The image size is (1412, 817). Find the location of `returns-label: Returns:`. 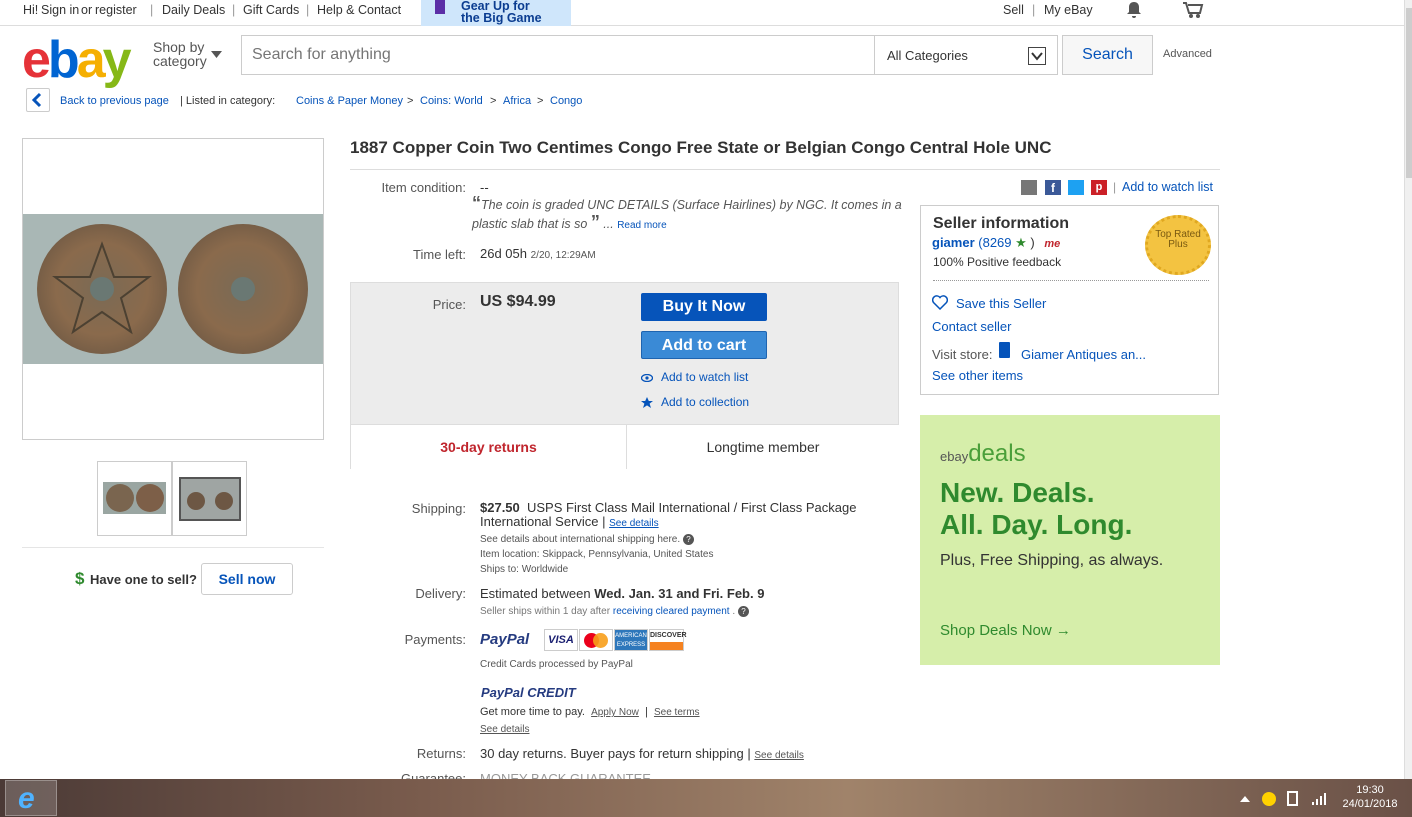

returns-label: Returns: is located at coordinates (441, 753).